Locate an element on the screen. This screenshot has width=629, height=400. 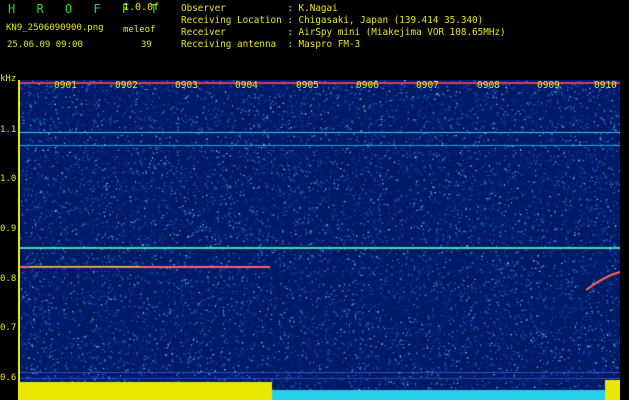
app-version: 1.0.0f is located at coordinates (141, 7).